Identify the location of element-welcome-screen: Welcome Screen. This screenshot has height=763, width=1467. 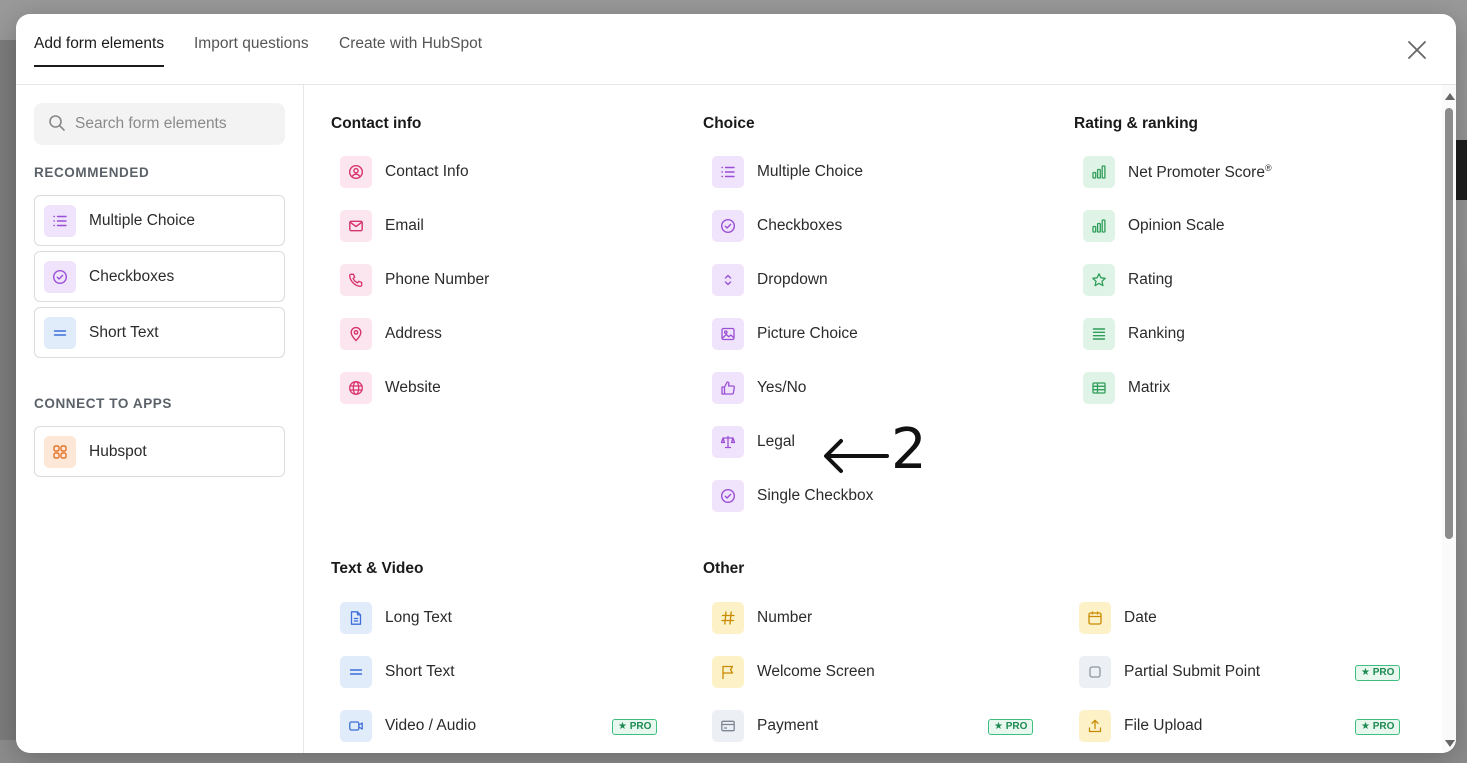
(874, 672).